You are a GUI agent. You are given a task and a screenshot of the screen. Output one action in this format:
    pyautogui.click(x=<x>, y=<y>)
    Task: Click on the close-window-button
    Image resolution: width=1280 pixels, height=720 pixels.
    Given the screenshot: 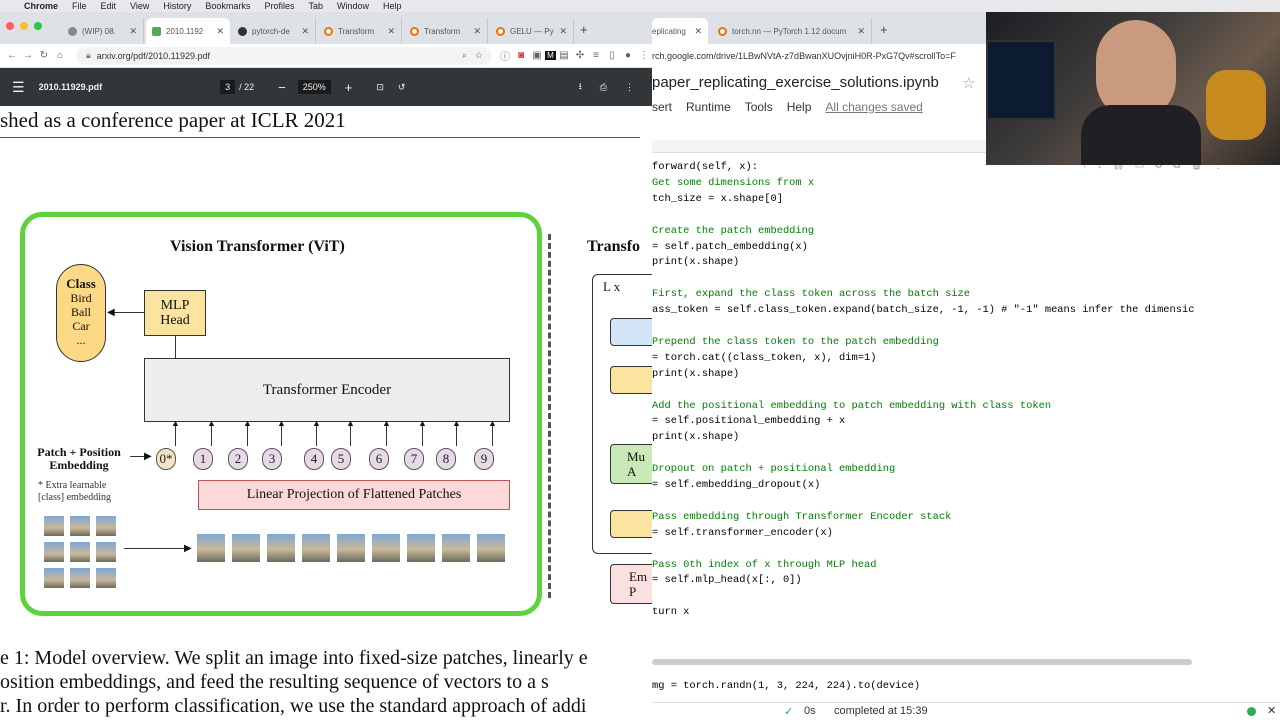 What is the action you would take?
    pyautogui.click(x=10, y=26)
    